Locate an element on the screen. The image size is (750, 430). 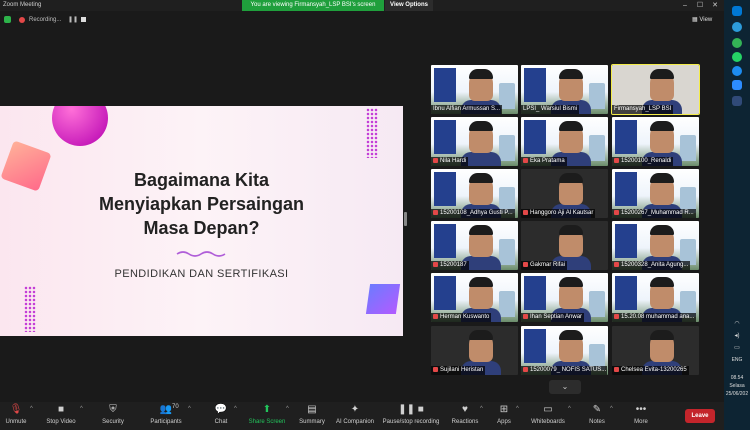
share-options-caret-icon: ^ is located at coordinates (287, 409).